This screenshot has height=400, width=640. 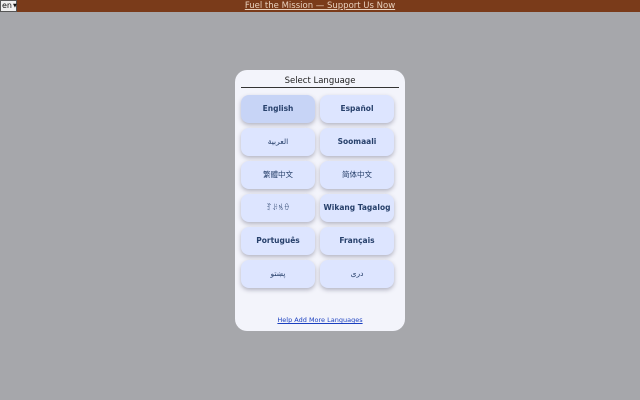 What do you see at coordinates (278, 142) in the screenshot?
I see `language-button-arabic: العربية` at bounding box center [278, 142].